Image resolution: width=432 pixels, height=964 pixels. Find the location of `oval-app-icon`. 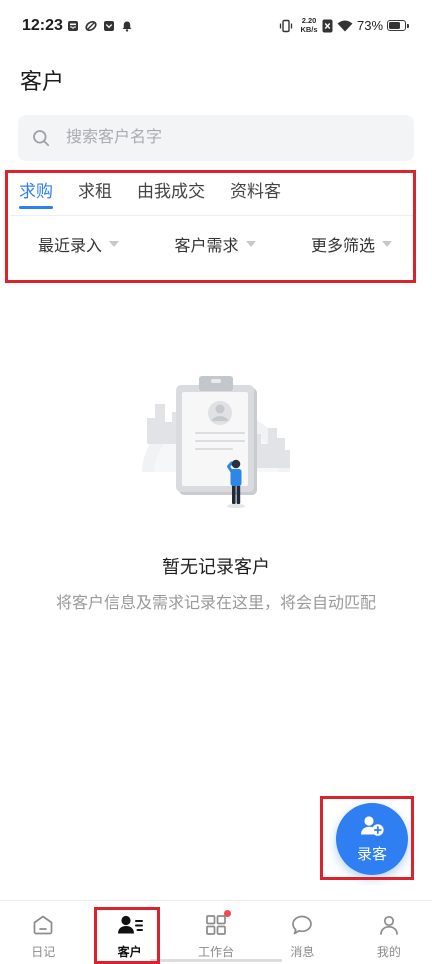

oval-app-icon is located at coordinates (91, 26).